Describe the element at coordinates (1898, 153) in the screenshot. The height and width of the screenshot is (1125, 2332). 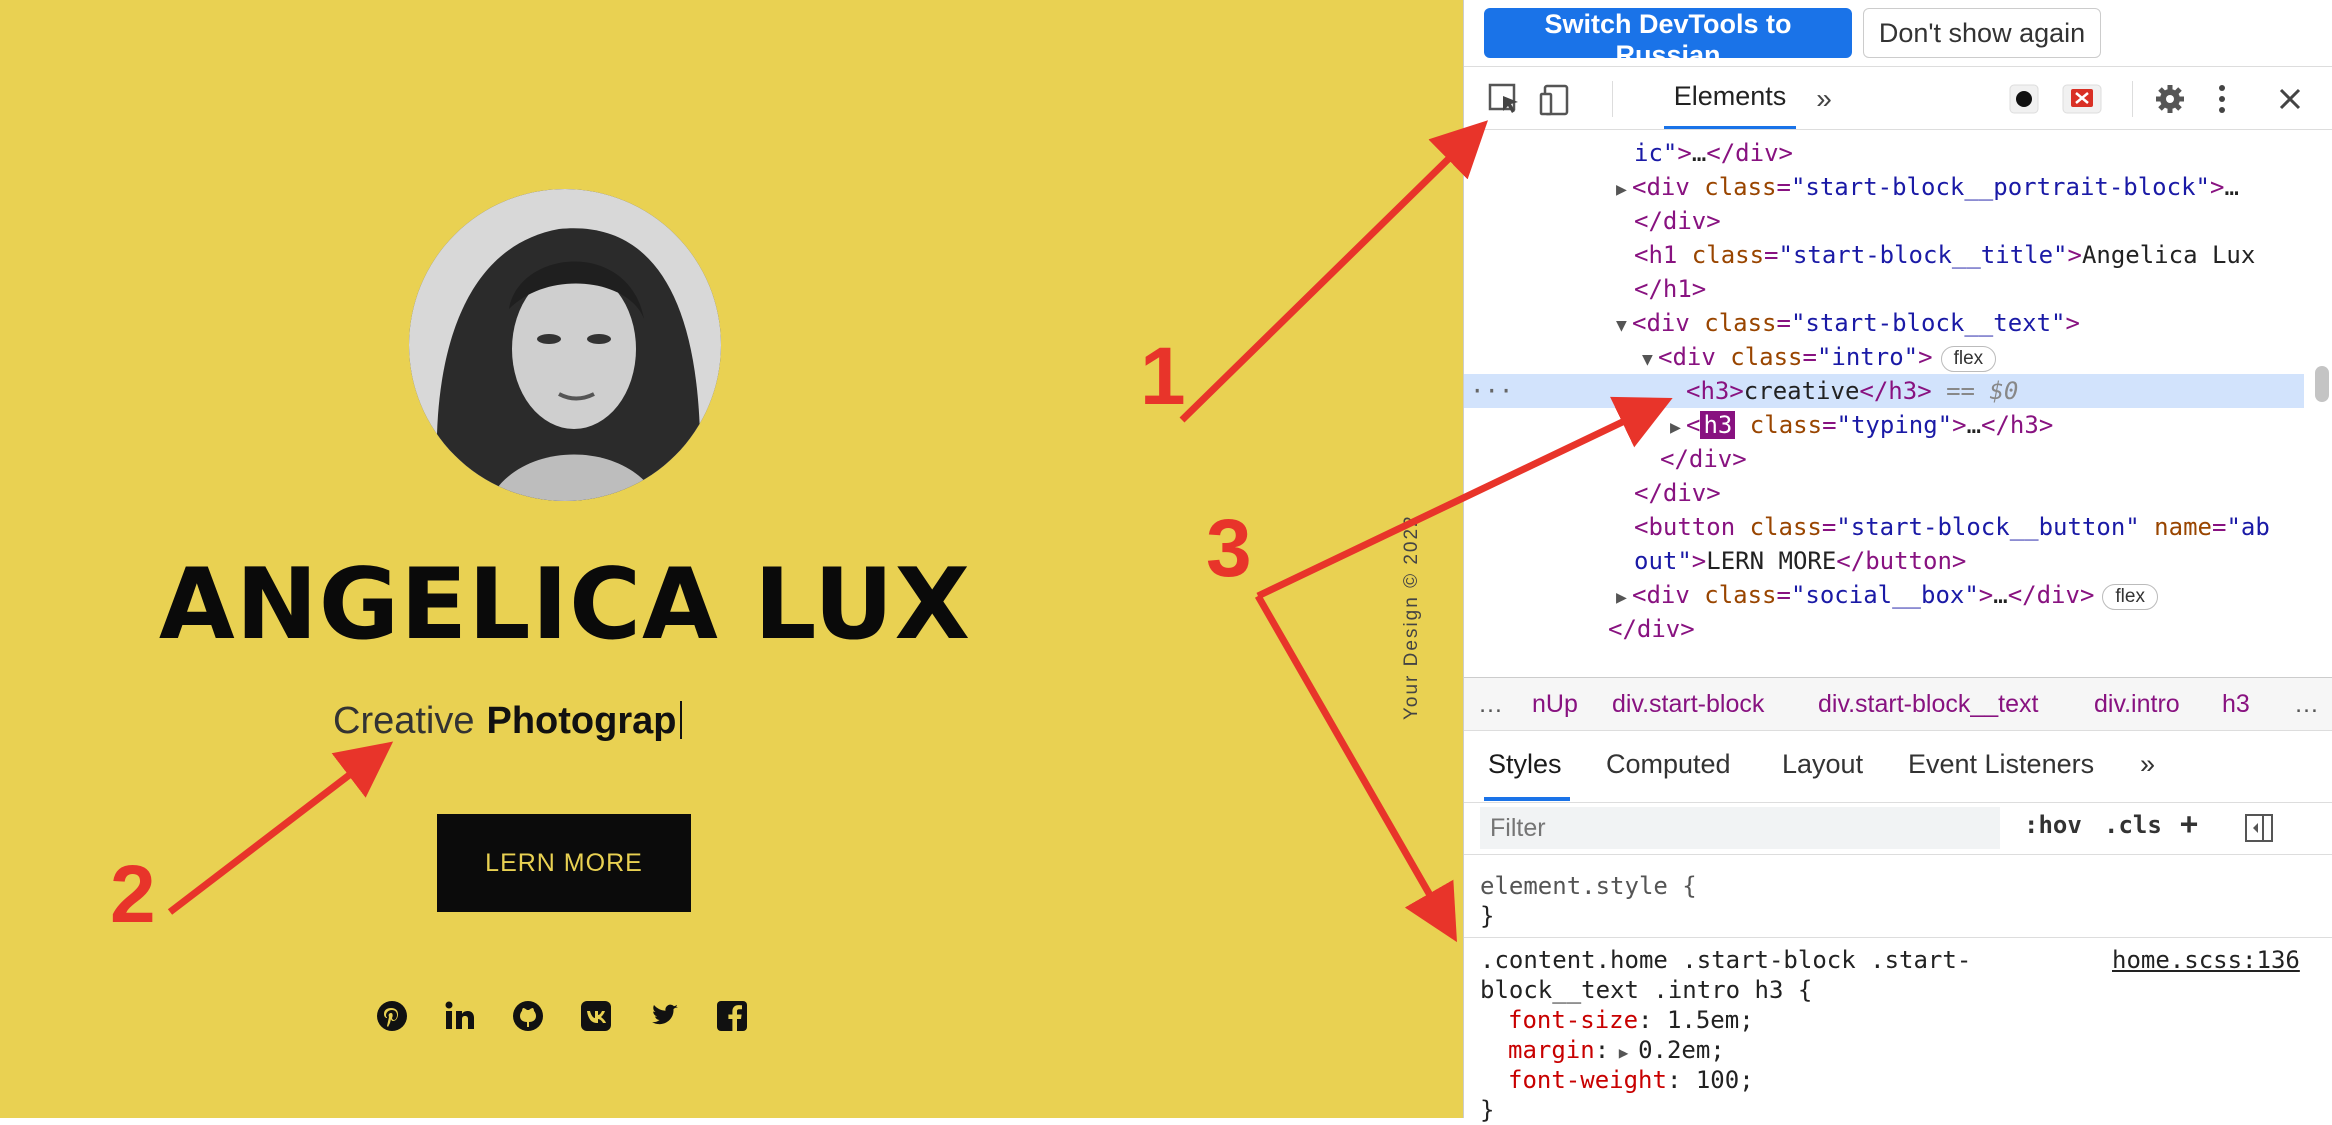
I see `dom-node: ic">…</div>` at that location.